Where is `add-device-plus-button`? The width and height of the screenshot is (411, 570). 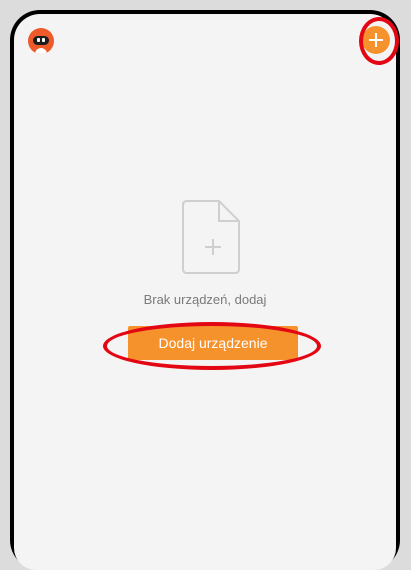 add-device-plus-button is located at coordinates (376, 40).